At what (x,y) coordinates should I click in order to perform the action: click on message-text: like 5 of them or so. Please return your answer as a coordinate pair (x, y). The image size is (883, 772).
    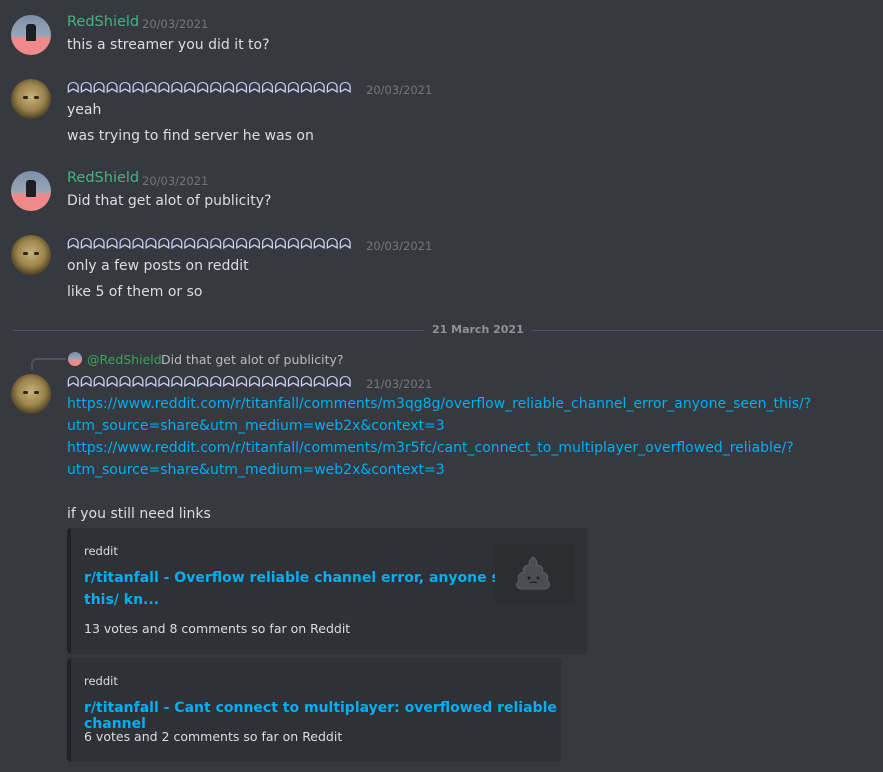
    Looking at the image, I should click on (135, 292).